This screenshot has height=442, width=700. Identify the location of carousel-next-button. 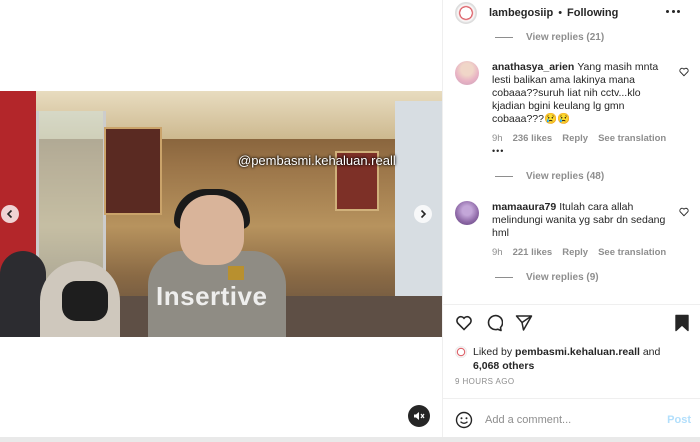
(423, 214).